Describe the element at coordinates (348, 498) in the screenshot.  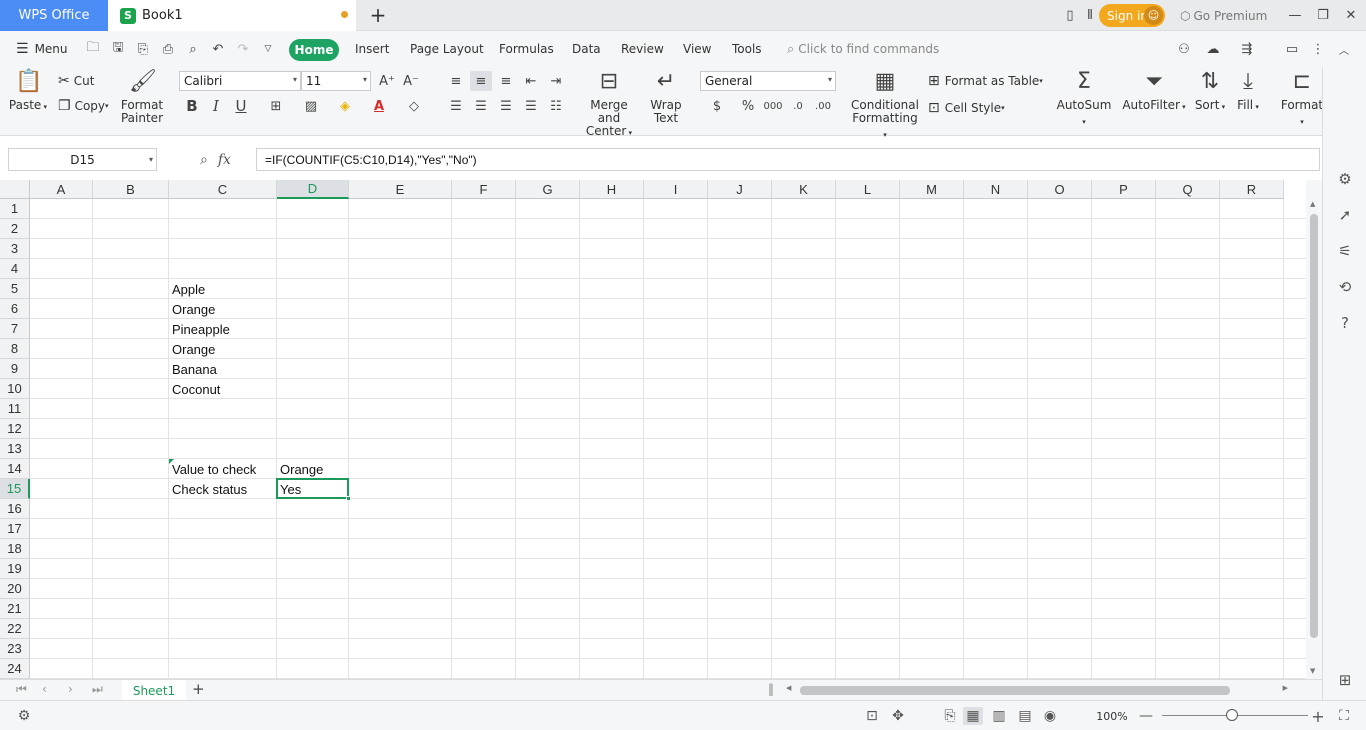
I see `fill-handle` at that location.